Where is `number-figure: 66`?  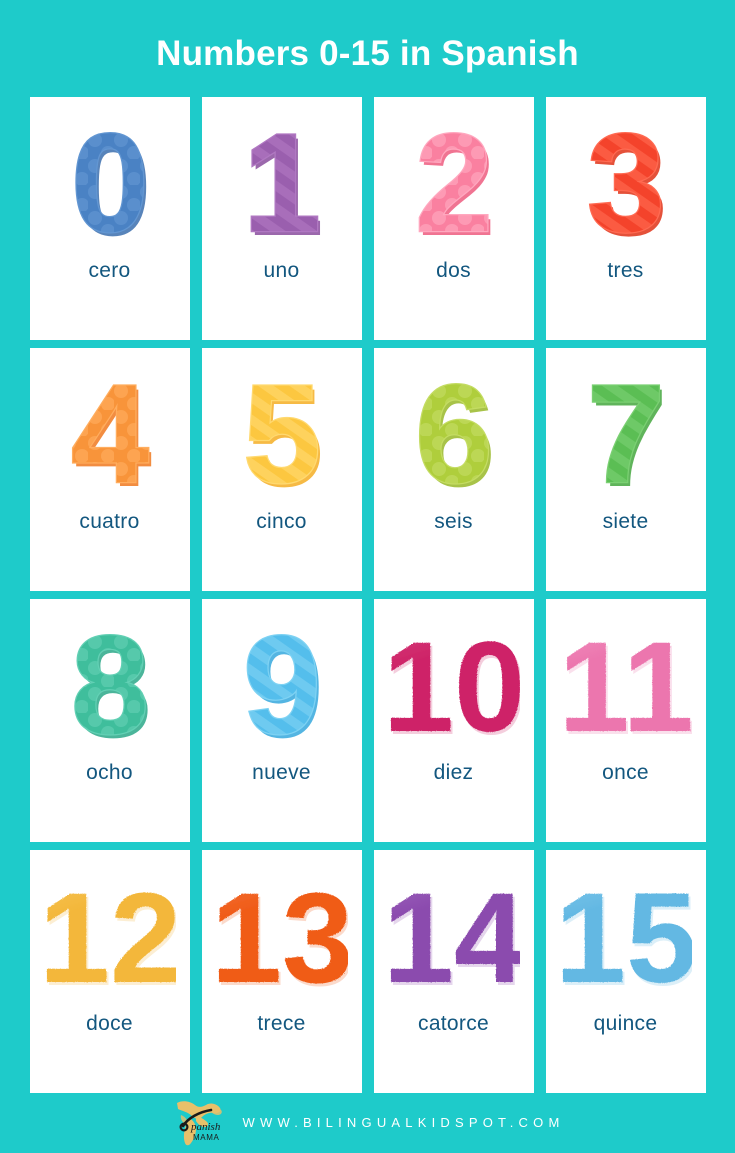
number-figure: 66 is located at coordinates (454, 429).